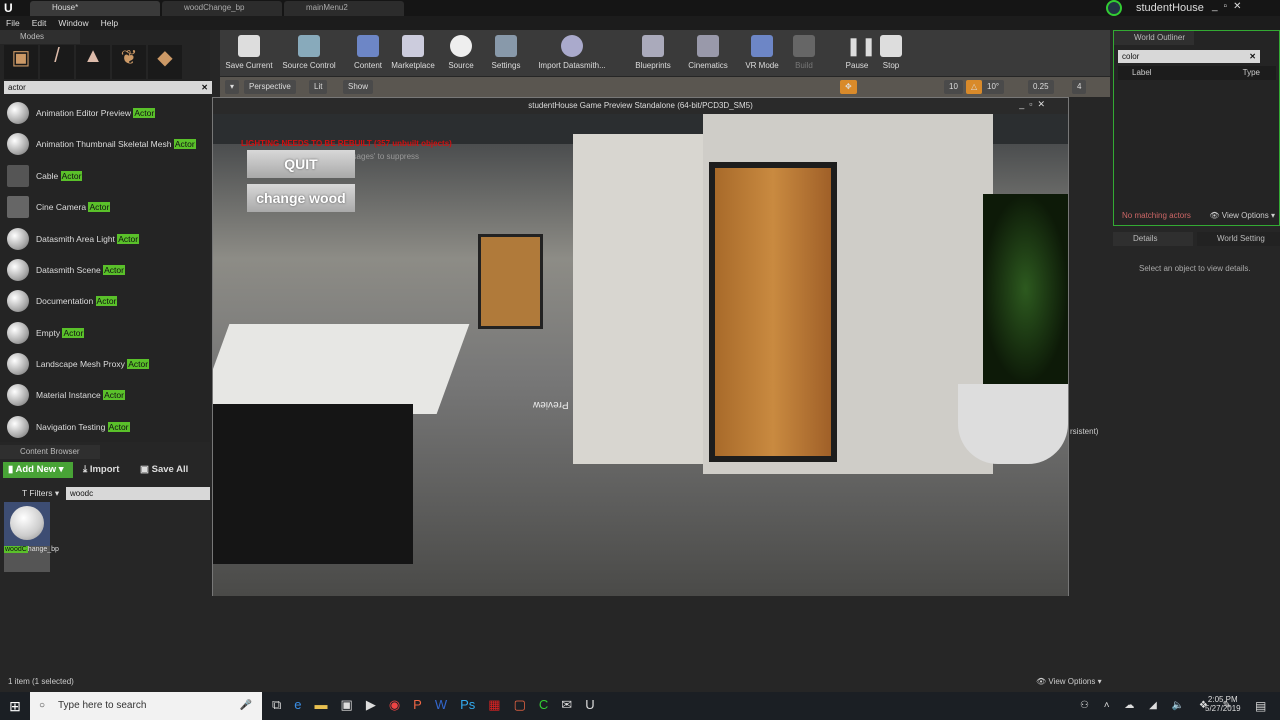  I want to click on menu-window: Window, so click(73, 23).